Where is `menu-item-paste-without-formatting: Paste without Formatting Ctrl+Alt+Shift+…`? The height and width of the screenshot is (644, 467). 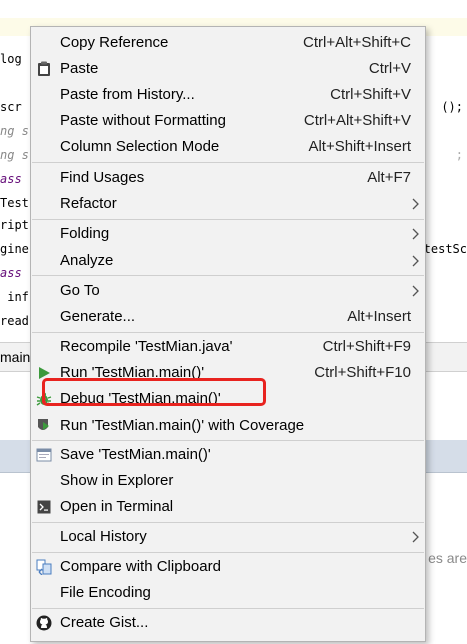 menu-item-paste-without-formatting: Paste without Formatting Ctrl+Alt+Shift+… is located at coordinates (228, 121).